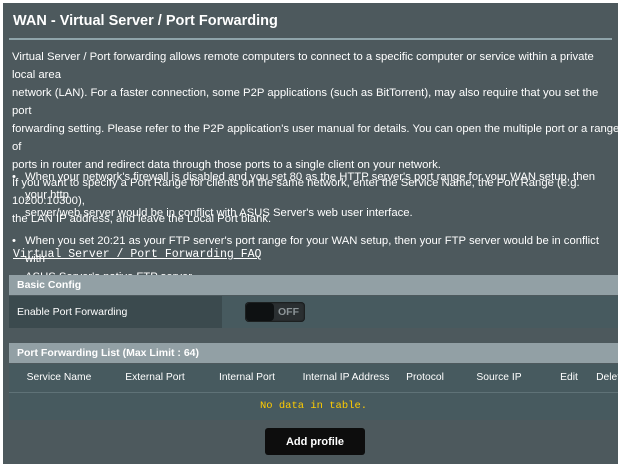 This screenshot has height=467, width=621. Describe the element at coordinates (346, 377) in the screenshot. I see `col-internal-ip: Internal IP Address` at that location.